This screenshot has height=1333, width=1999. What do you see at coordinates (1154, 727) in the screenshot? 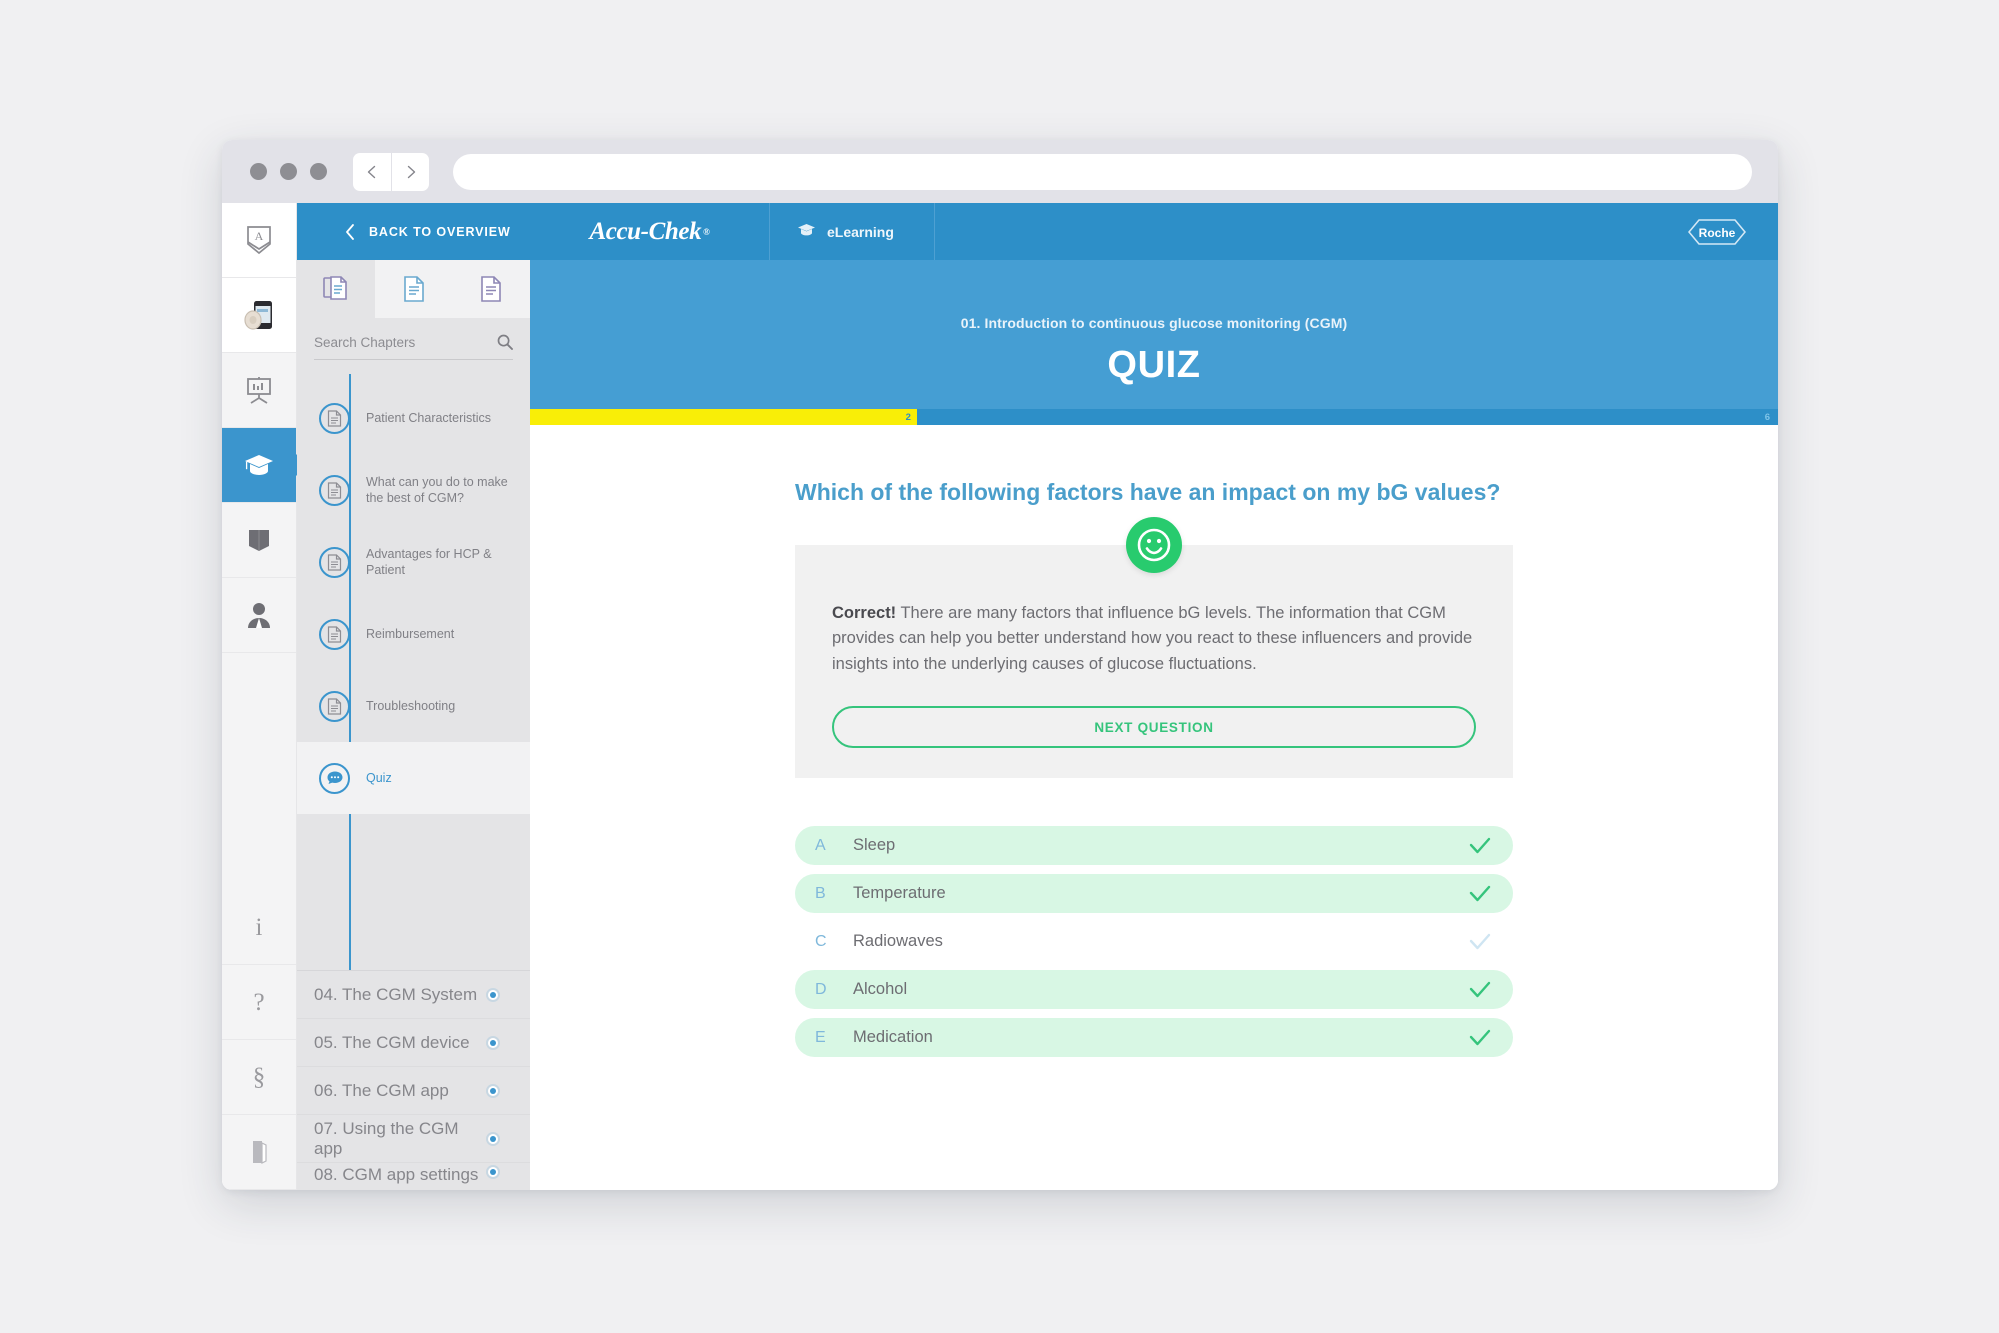
I see `next-question-button: NEXT QUESTION` at bounding box center [1154, 727].